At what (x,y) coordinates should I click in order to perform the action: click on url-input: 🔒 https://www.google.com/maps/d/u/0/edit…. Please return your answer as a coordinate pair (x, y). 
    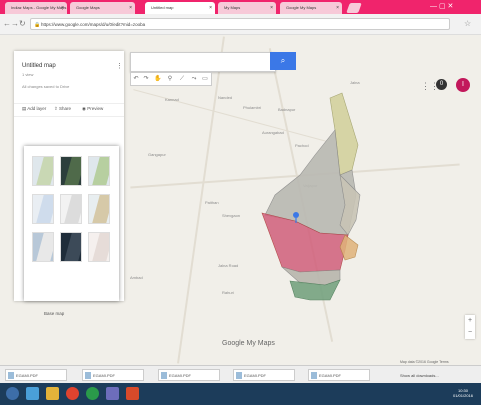
    Looking at the image, I should click on (240, 24).